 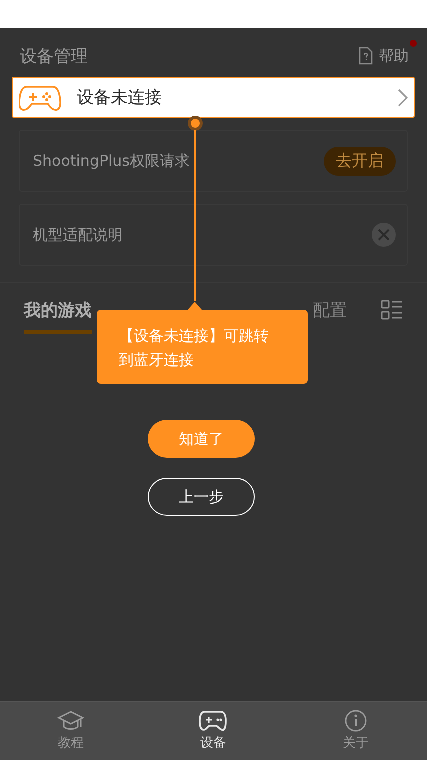 I want to click on page-title: 设备管理, so click(x=54, y=57).